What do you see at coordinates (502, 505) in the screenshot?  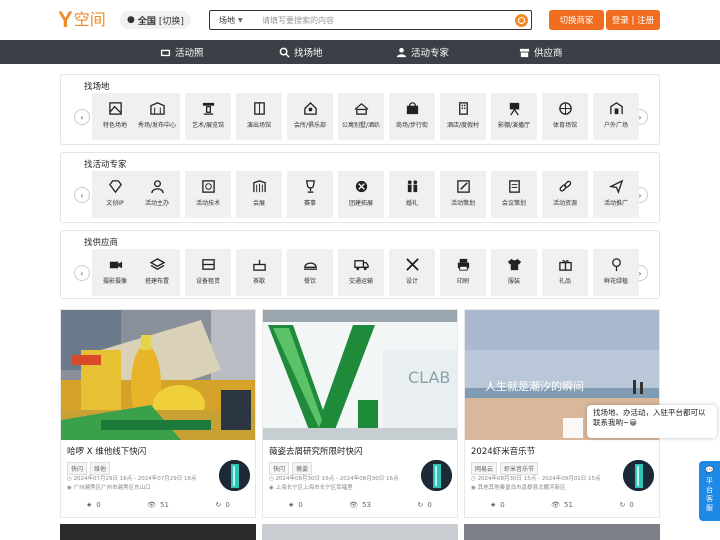 I see `likes-count: 0` at bounding box center [502, 505].